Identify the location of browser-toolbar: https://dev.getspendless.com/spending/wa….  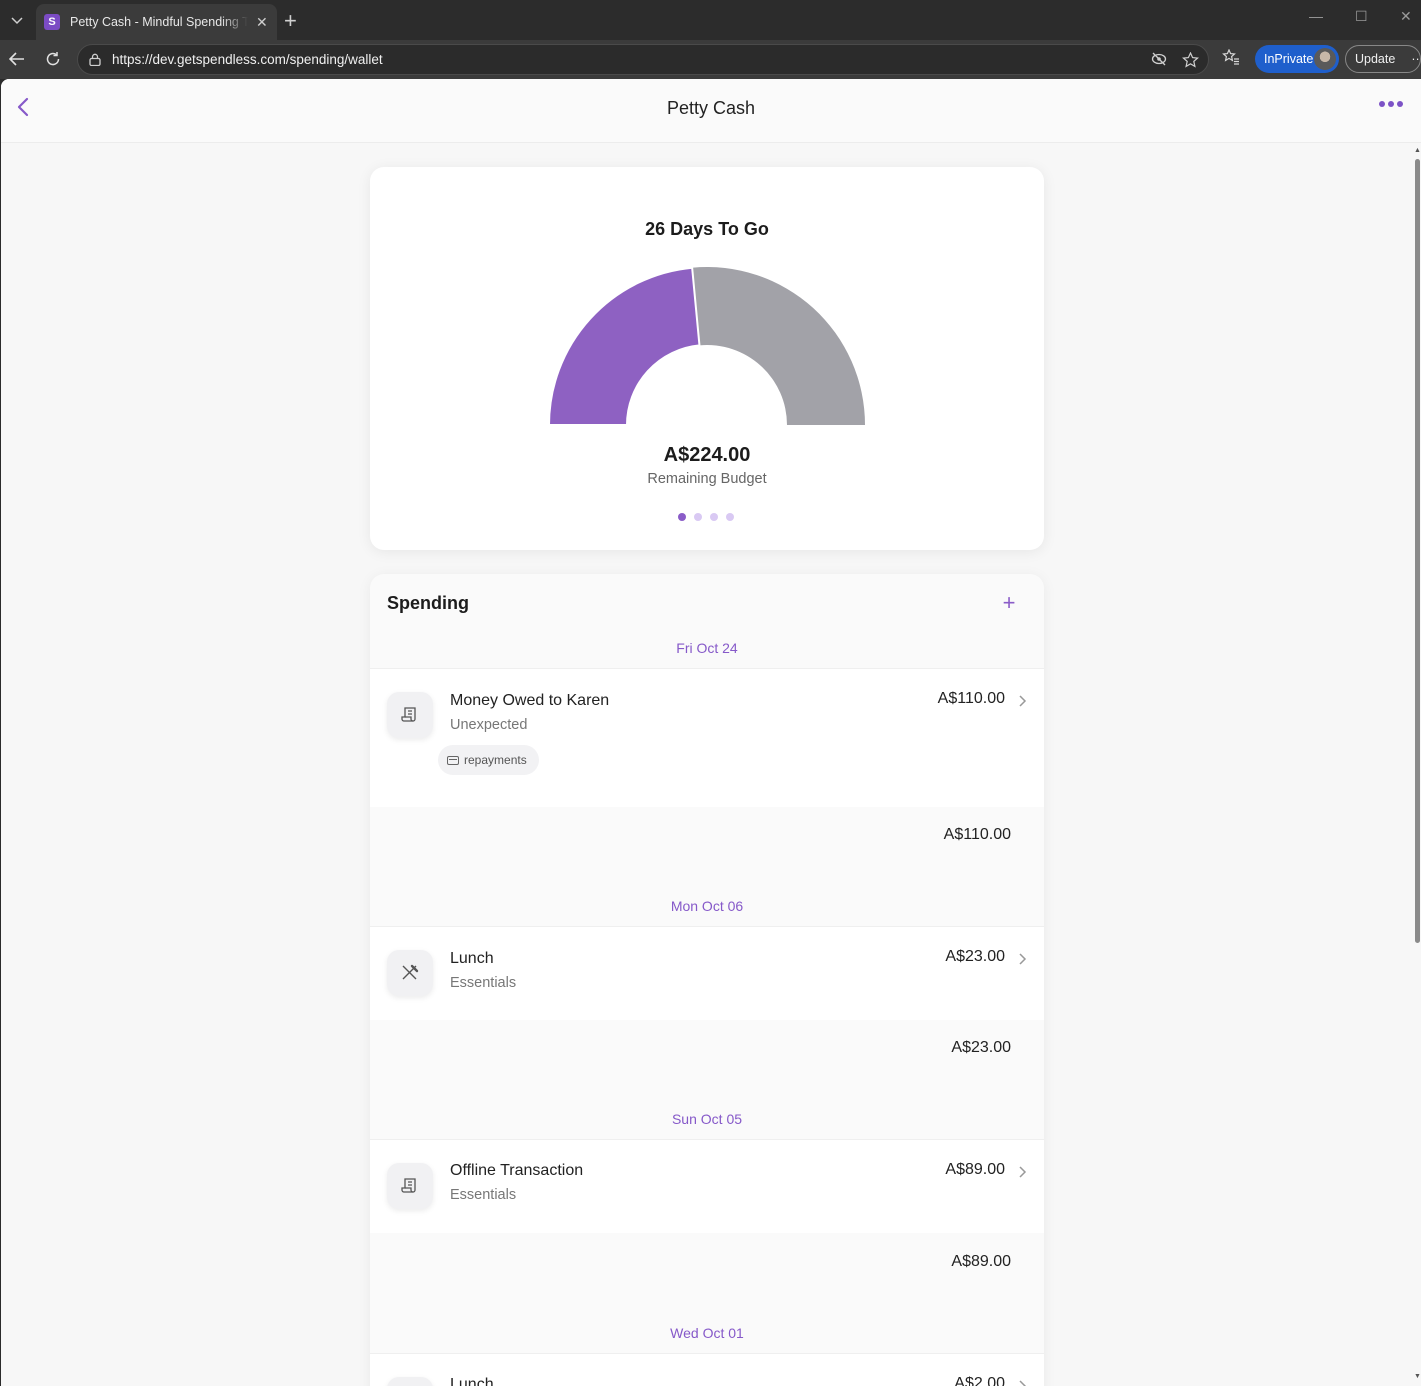
(710, 59).